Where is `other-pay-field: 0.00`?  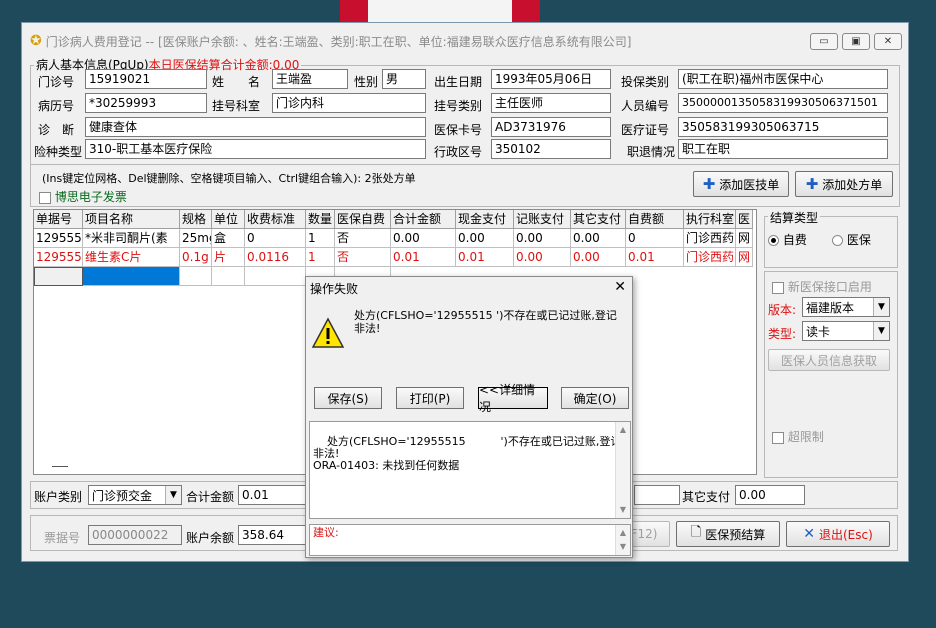
other-pay-field: 0.00 is located at coordinates (770, 495).